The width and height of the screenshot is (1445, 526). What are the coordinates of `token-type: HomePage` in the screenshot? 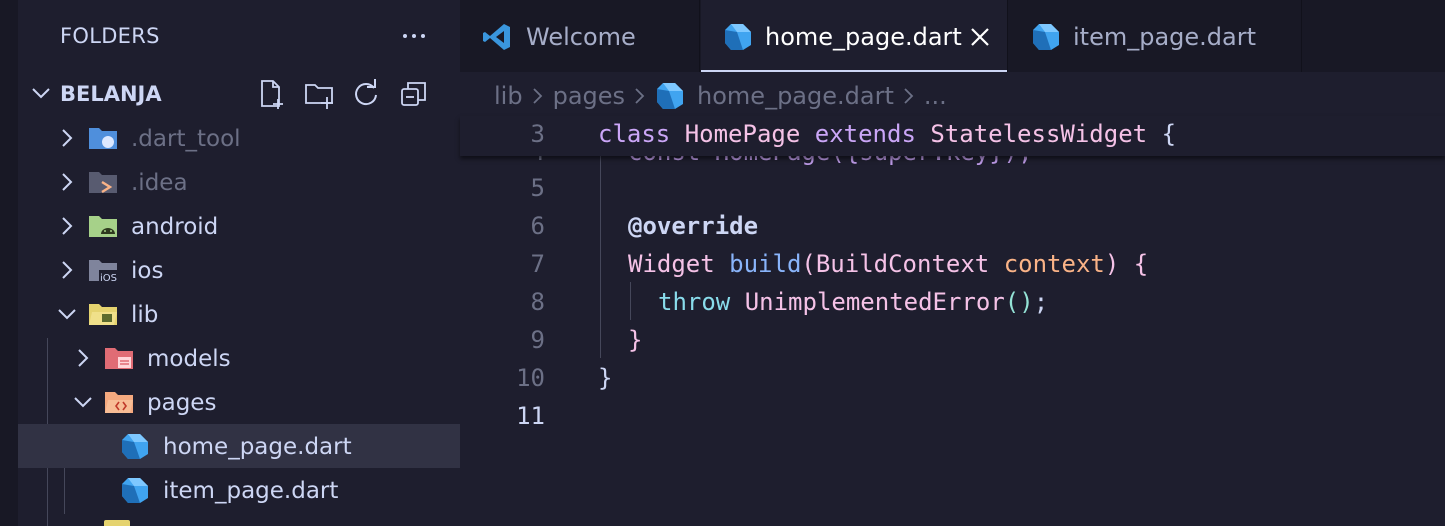 It's located at (742, 134).